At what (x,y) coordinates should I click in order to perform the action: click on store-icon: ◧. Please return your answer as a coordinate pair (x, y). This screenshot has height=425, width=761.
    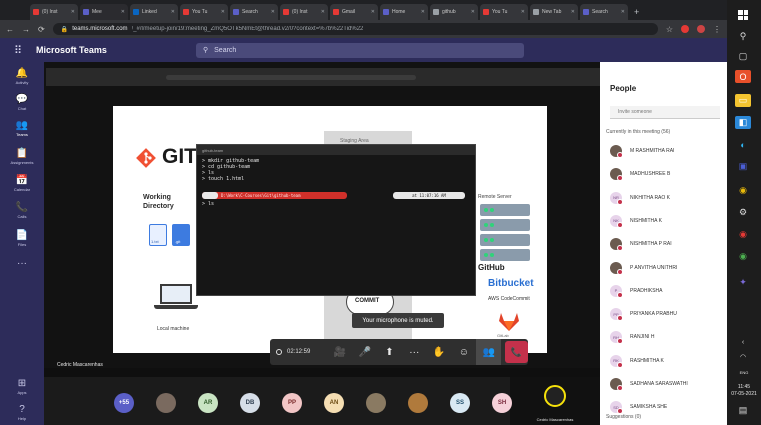
    Looking at the image, I should click on (743, 122).